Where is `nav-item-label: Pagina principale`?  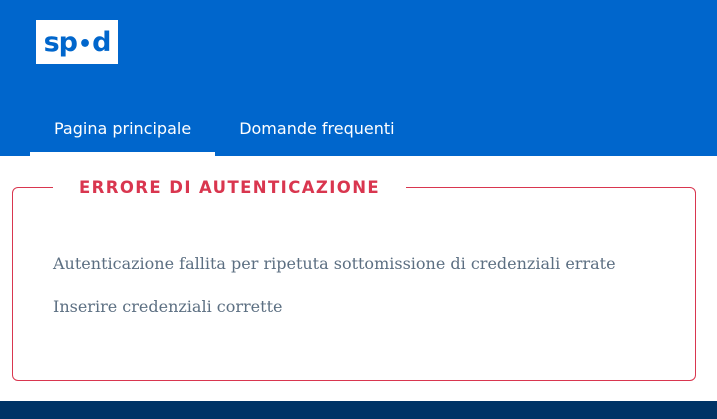 nav-item-label: Pagina principale is located at coordinates (123, 128).